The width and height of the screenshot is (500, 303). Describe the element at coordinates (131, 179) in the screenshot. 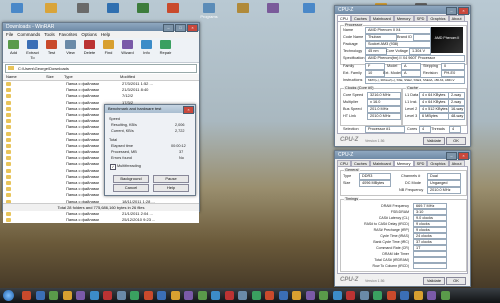

I see `background-button: Background` at that location.